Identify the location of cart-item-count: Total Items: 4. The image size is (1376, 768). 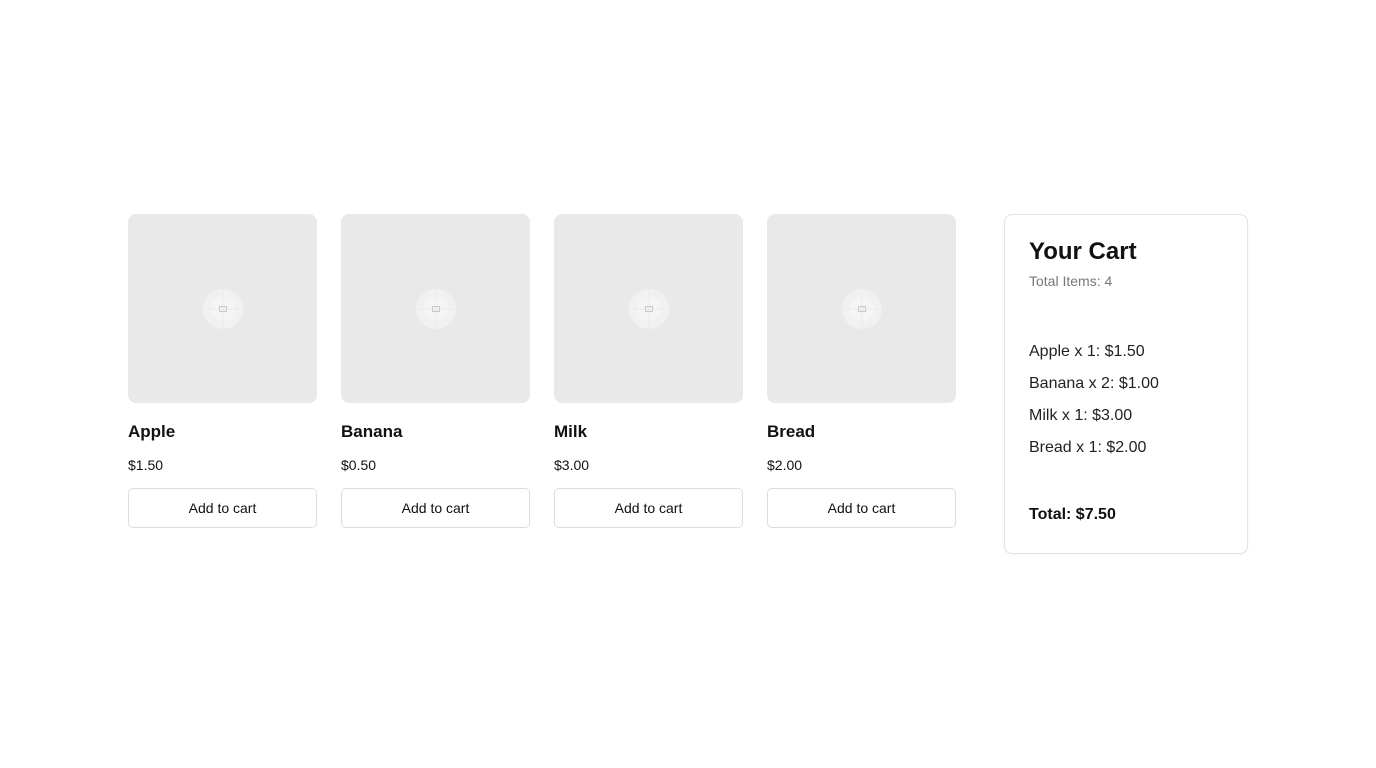
(1071, 281).